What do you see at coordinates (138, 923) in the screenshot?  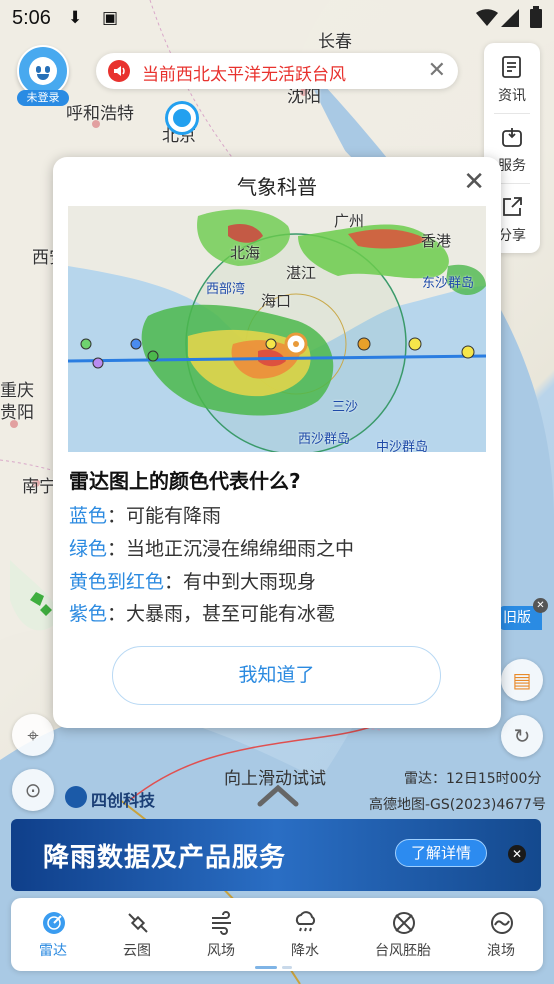 I see `satellite-icon` at bounding box center [138, 923].